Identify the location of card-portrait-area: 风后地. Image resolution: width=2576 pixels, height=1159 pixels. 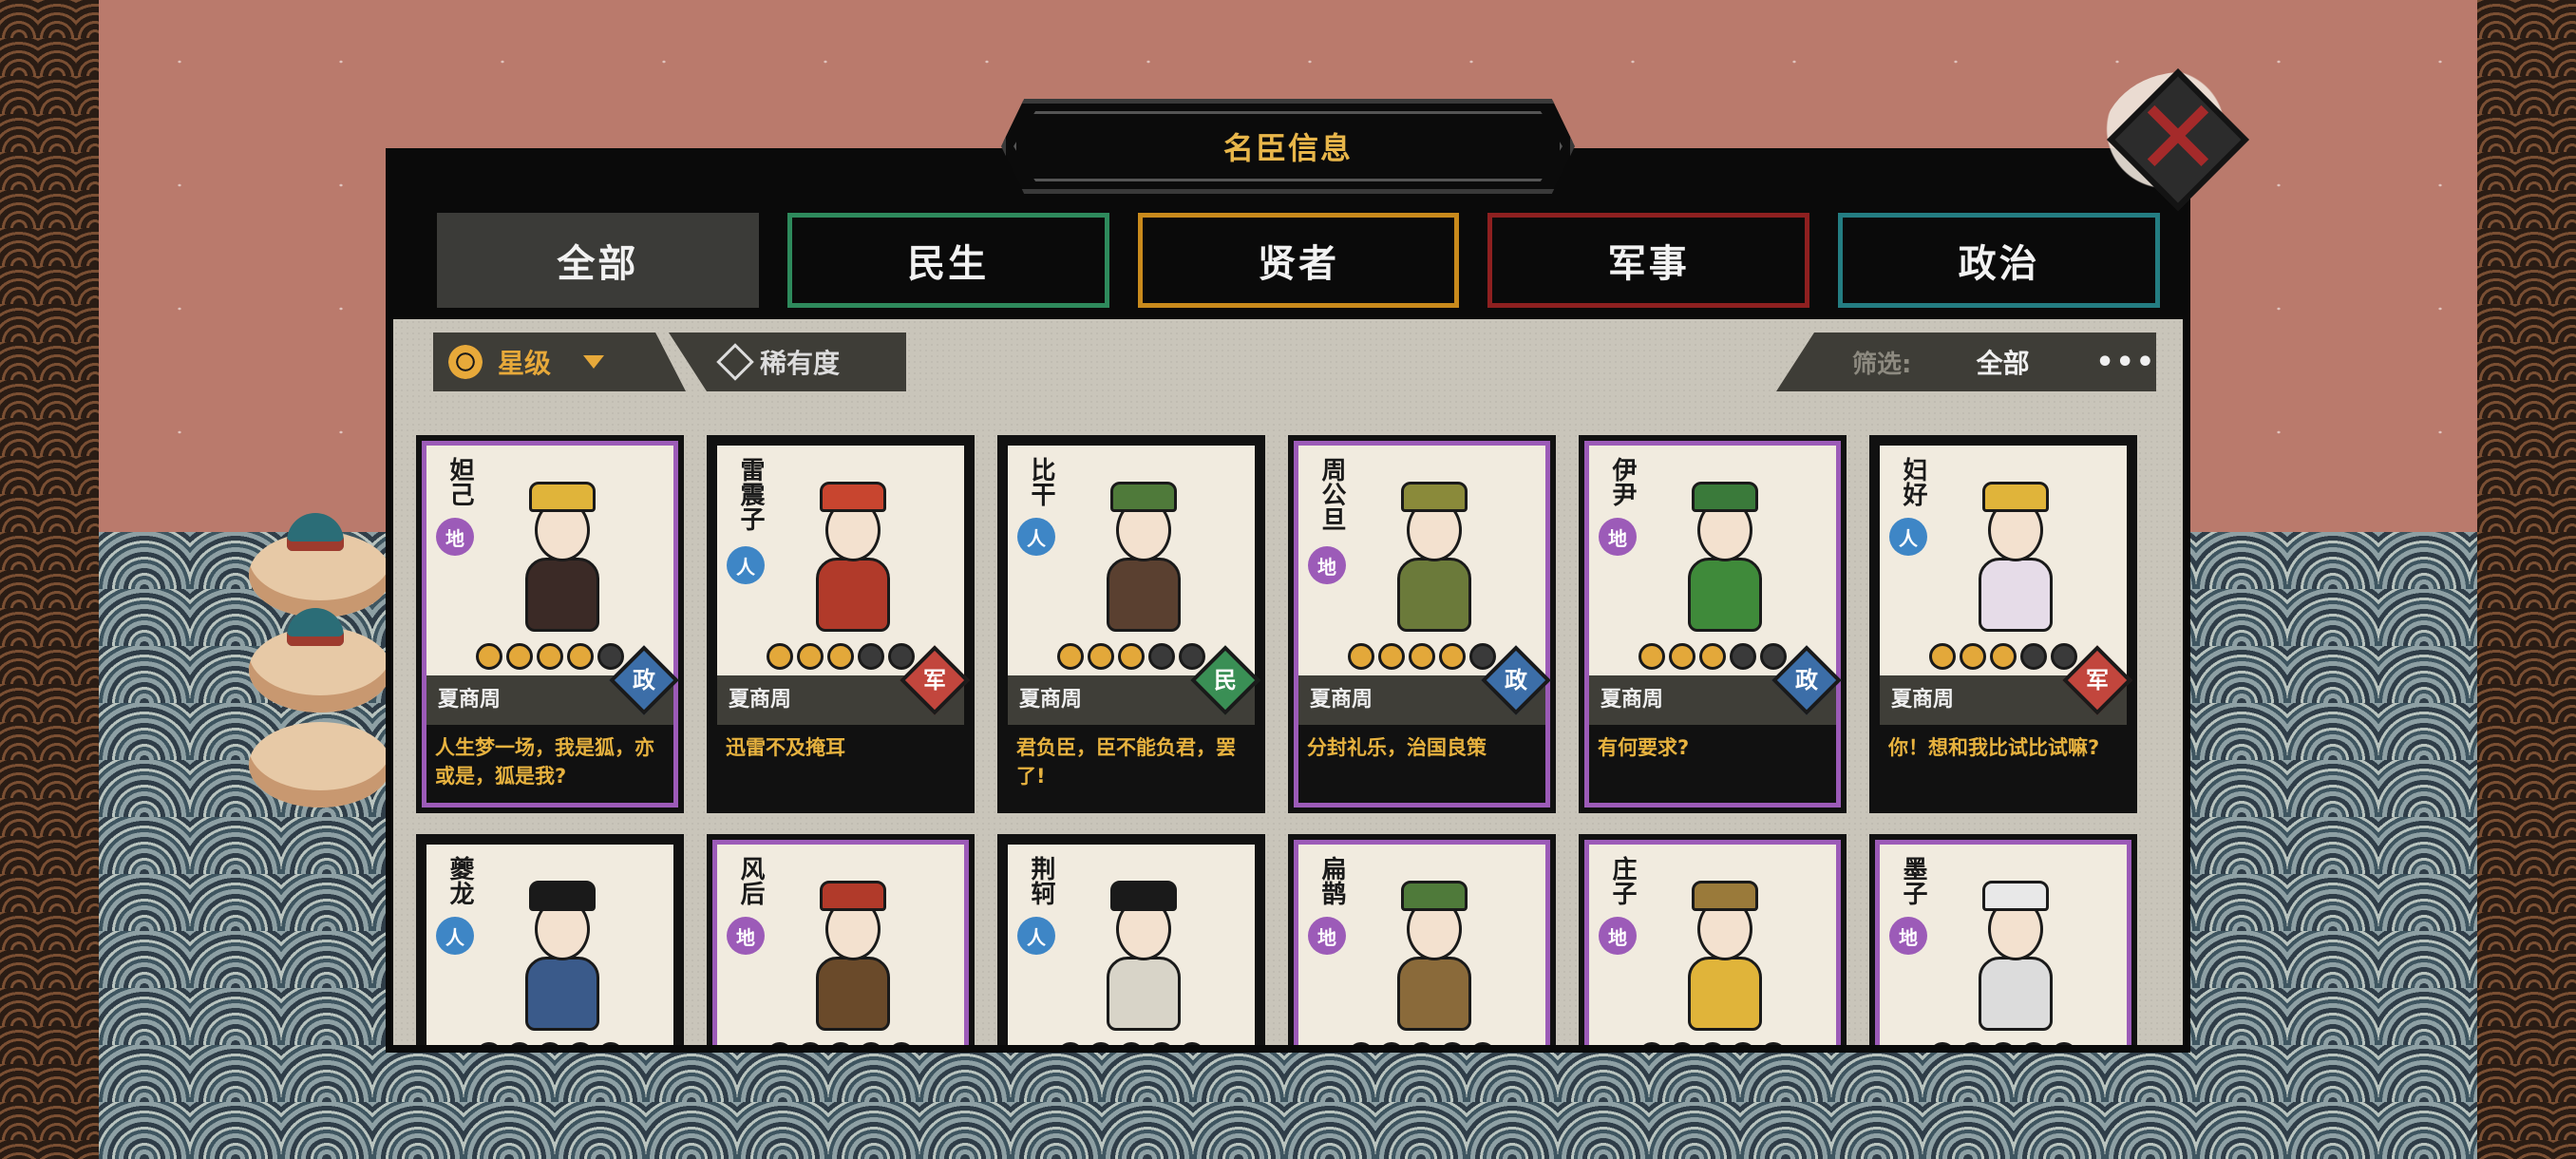
(840, 945).